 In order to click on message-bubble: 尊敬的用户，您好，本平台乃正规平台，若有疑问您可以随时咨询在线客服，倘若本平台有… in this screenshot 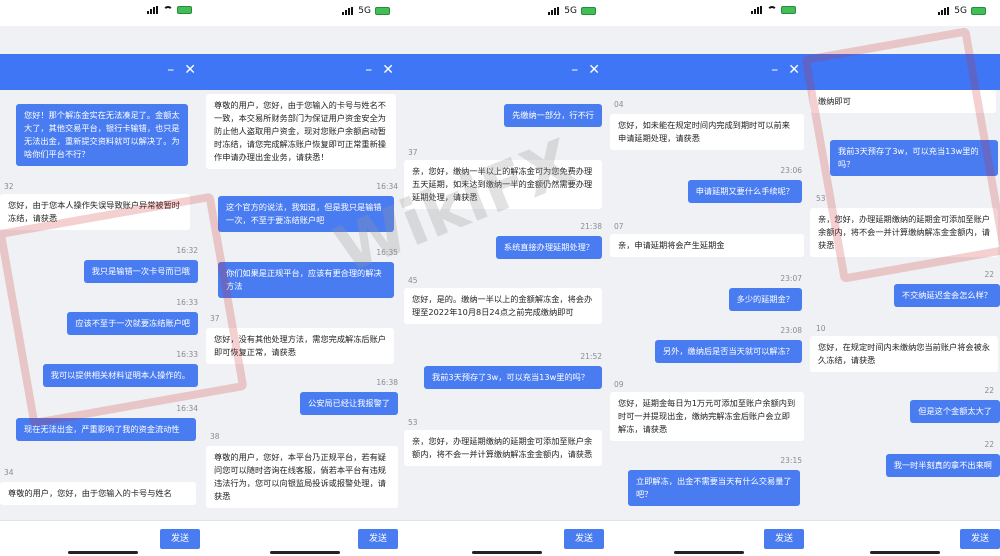, I will do `click(302, 477)`.